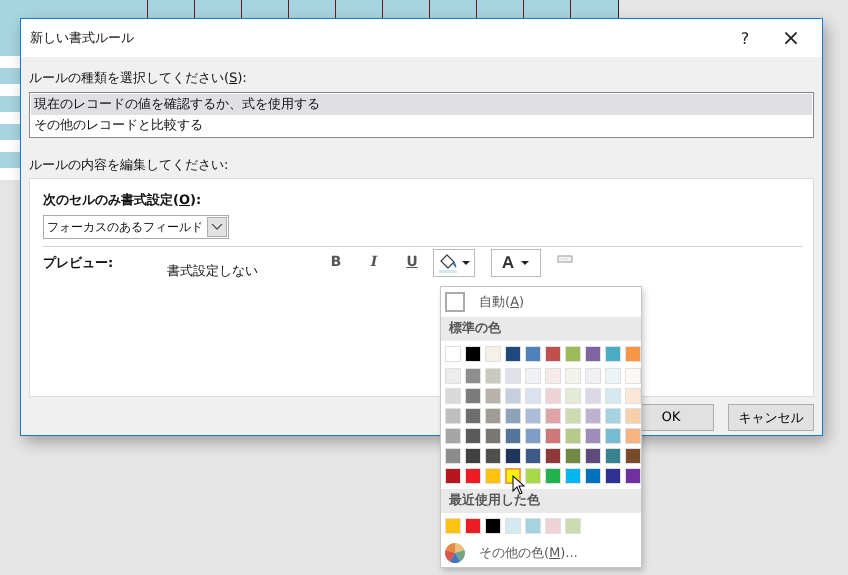 Image resolution: width=848 pixels, height=575 pixels. Describe the element at coordinates (336, 262) in the screenshot. I see `bold-button: B` at that location.